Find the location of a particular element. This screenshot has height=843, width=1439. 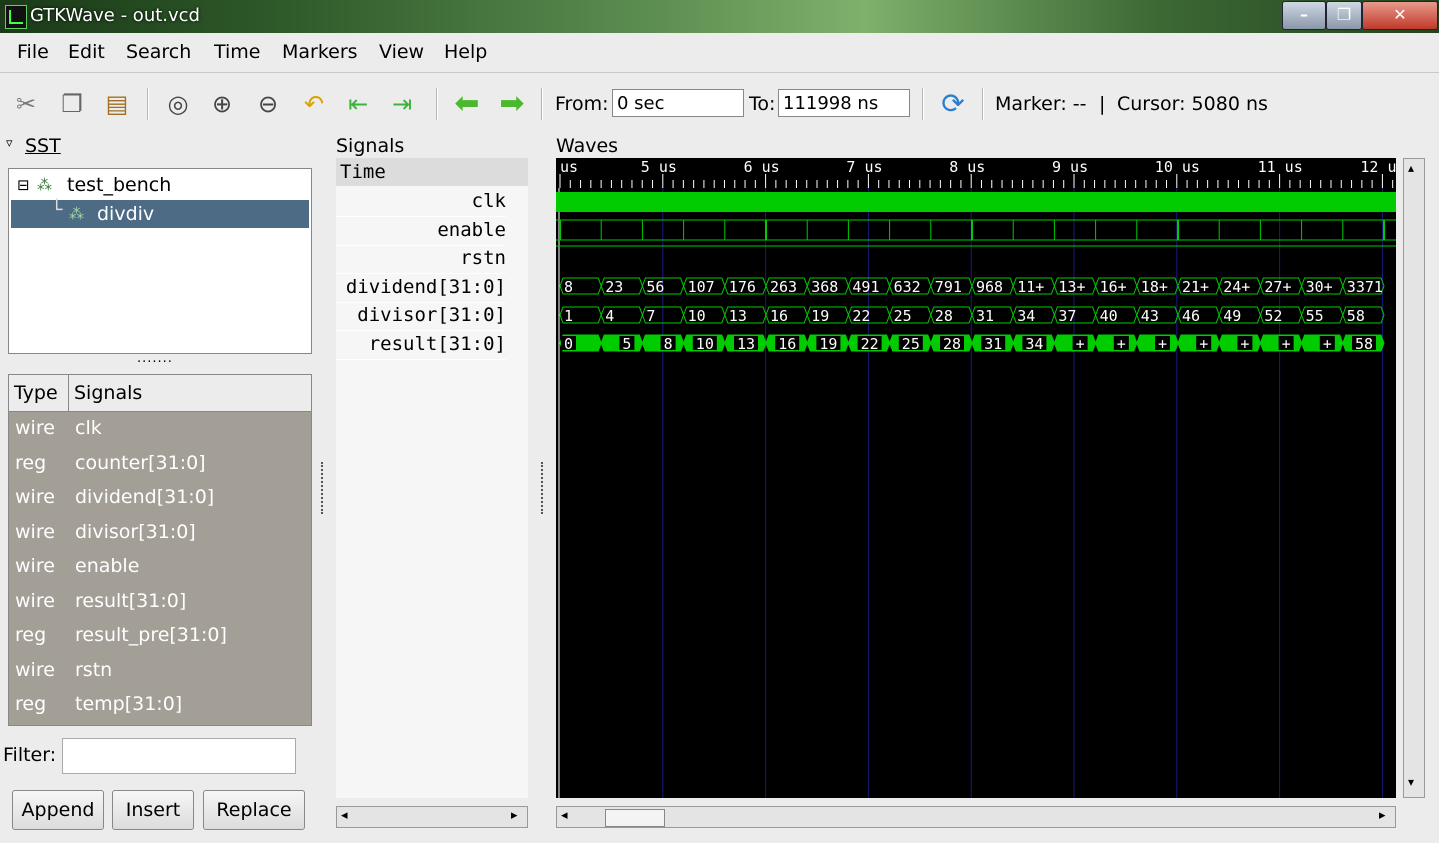

scroll-down-icon: ▾ is located at coordinates (1411, 782).